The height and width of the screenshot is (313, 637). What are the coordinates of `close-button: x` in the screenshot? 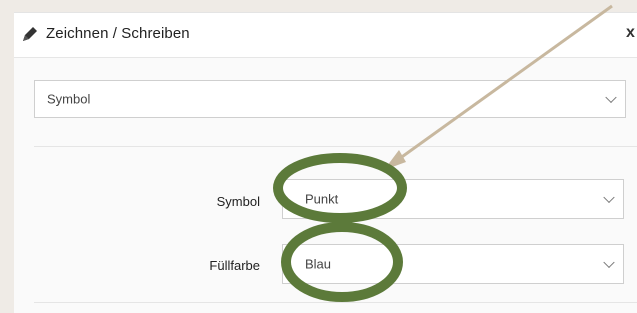 It's located at (630, 33).